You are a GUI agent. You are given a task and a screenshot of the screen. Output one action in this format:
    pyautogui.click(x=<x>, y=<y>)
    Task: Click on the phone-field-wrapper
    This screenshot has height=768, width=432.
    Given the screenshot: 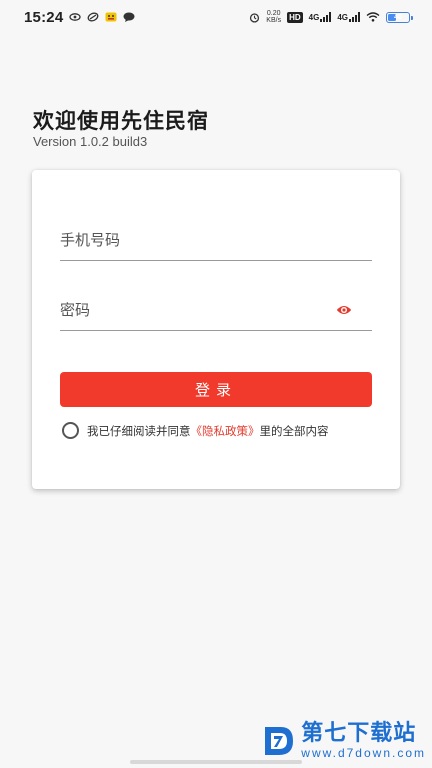 What is the action you would take?
    pyautogui.click(x=216, y=240)
    